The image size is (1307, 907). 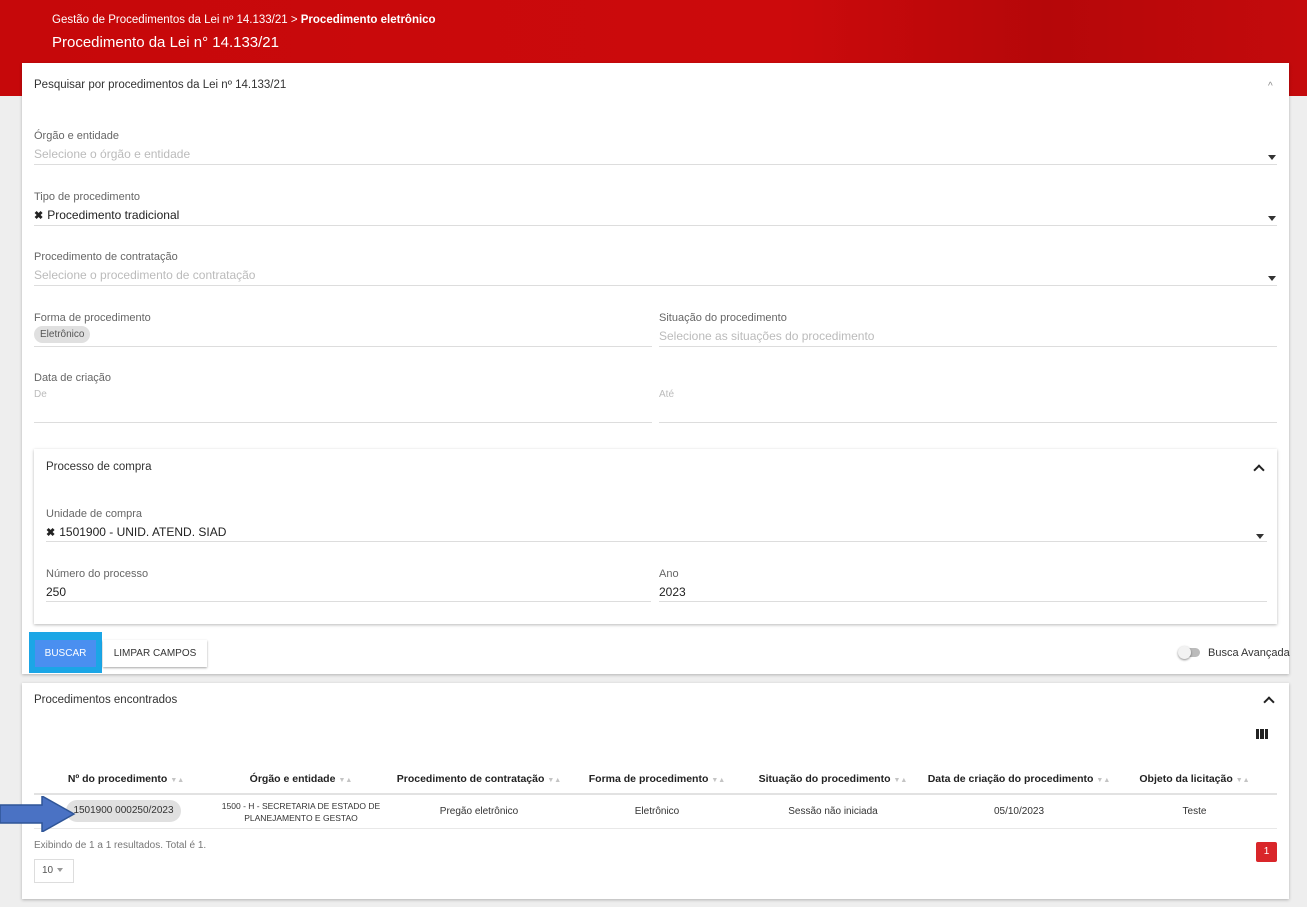 What do you see at coordinates (106, 700) in the screenshot?
I see `results-title: Procedimentos encontrados` at bounding box center [106, 700].